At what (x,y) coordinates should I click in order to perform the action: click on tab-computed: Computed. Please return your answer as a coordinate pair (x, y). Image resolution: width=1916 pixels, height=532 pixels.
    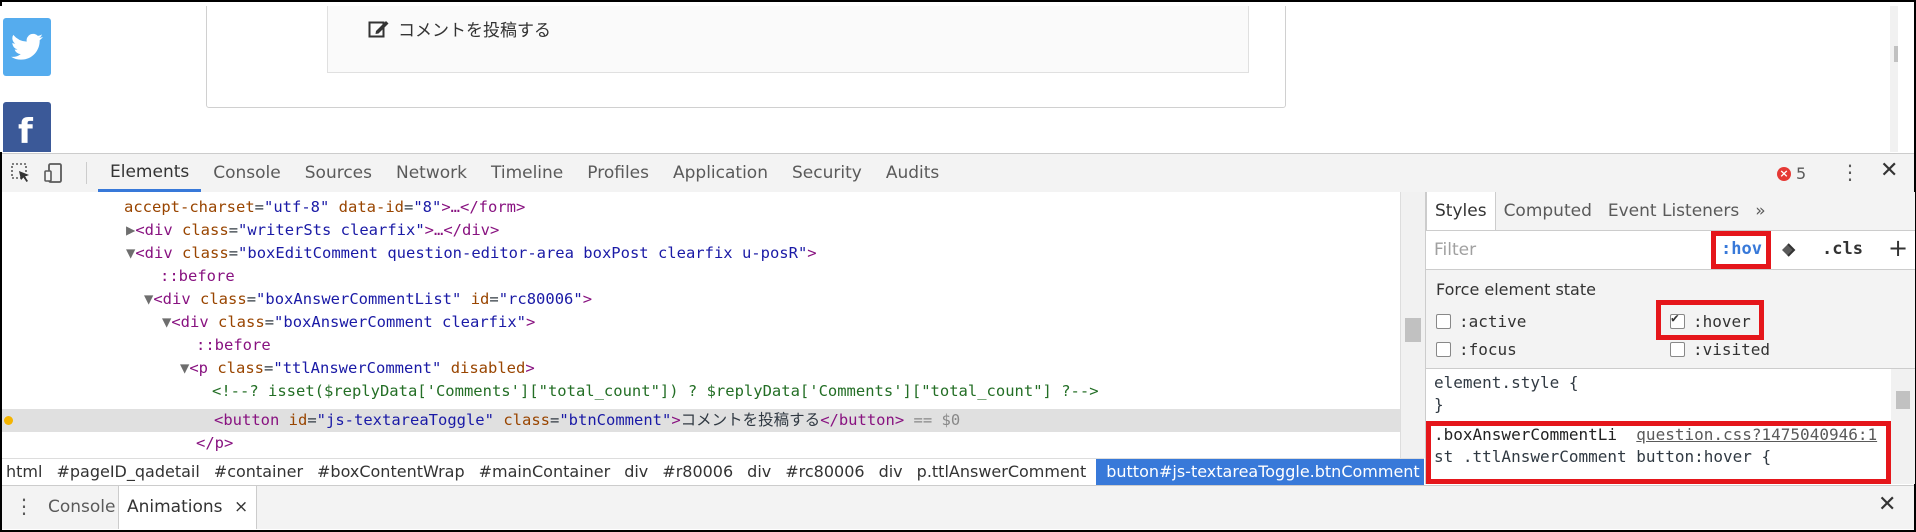
    Looking at the image, I should click on (1548, 211).